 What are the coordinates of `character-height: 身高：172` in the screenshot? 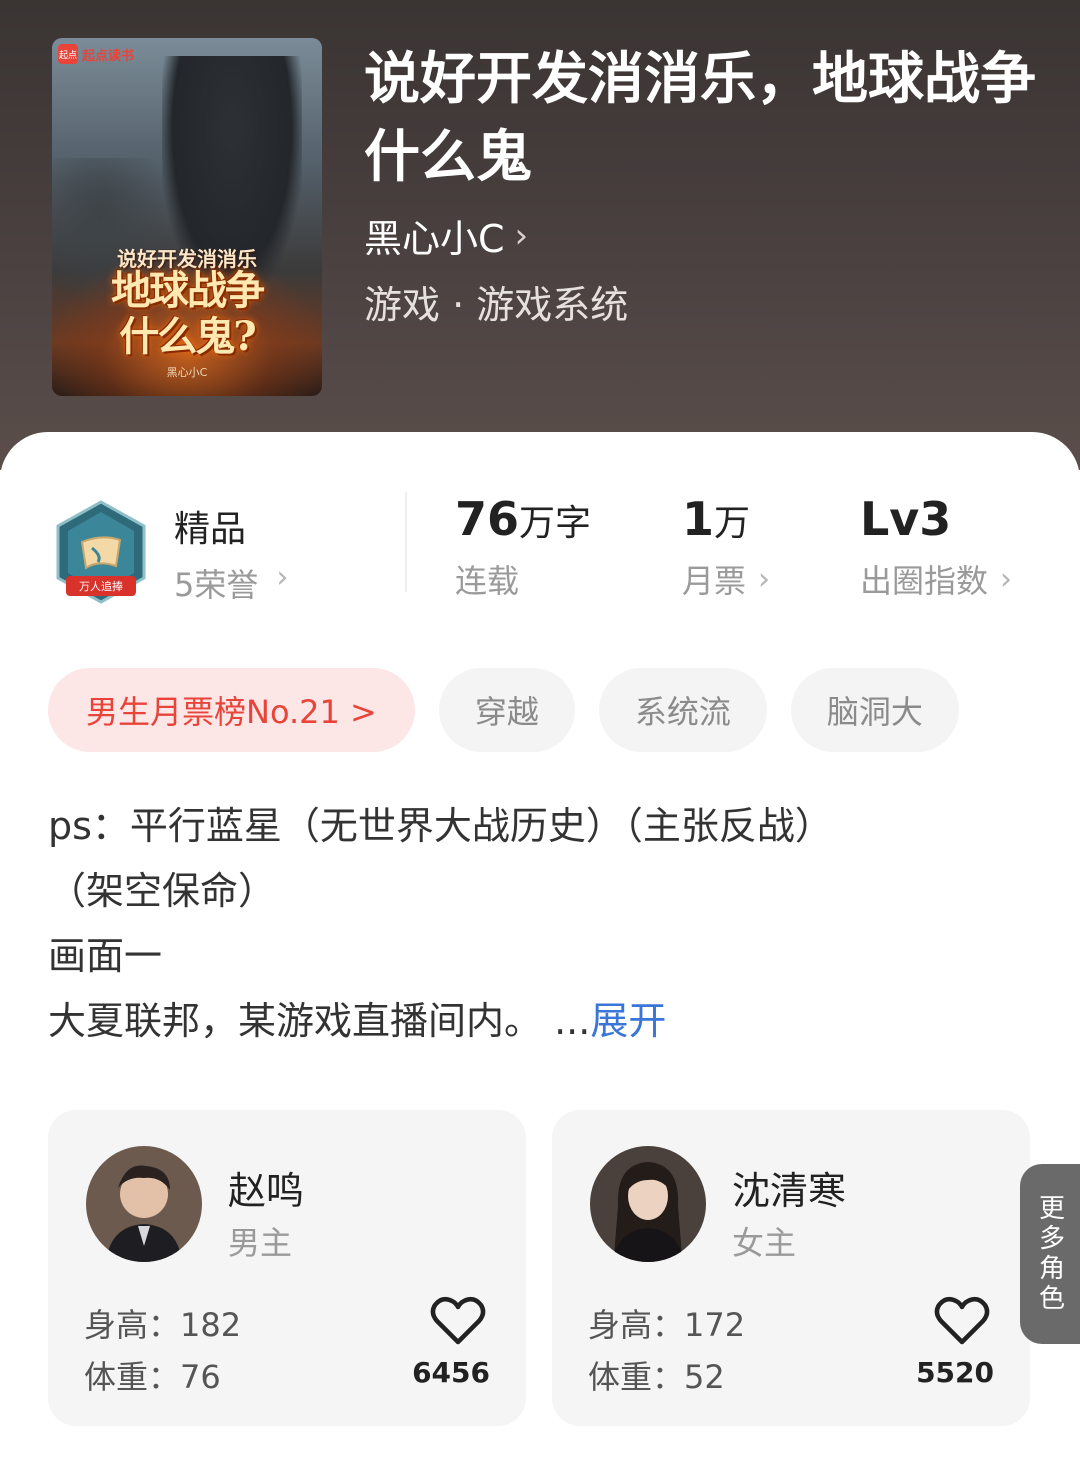 It's located at (667, 1325).